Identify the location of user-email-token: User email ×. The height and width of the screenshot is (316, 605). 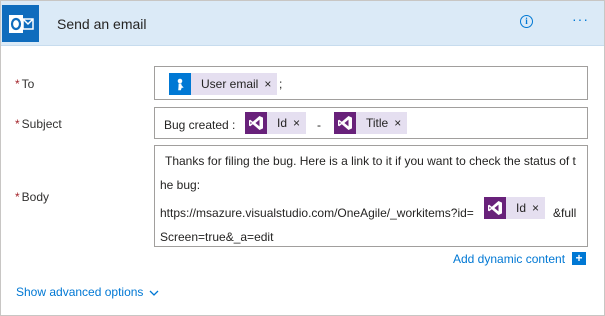
(223, 84).